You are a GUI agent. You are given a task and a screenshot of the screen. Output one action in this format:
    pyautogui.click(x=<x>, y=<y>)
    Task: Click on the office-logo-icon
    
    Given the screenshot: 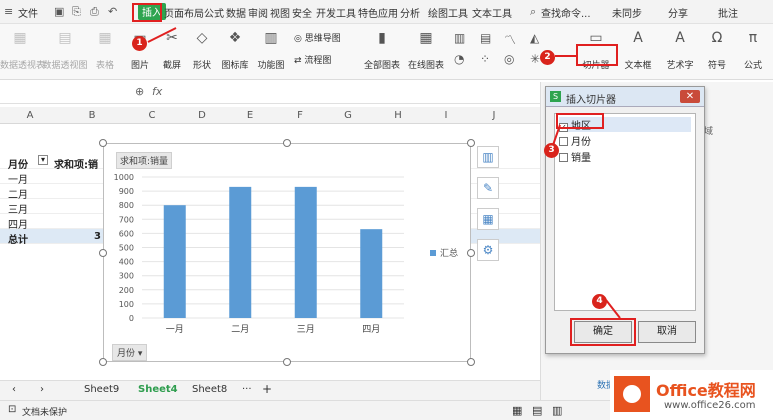 What is the action you would take?
    pyautogui.click(x=632, y=394)
    